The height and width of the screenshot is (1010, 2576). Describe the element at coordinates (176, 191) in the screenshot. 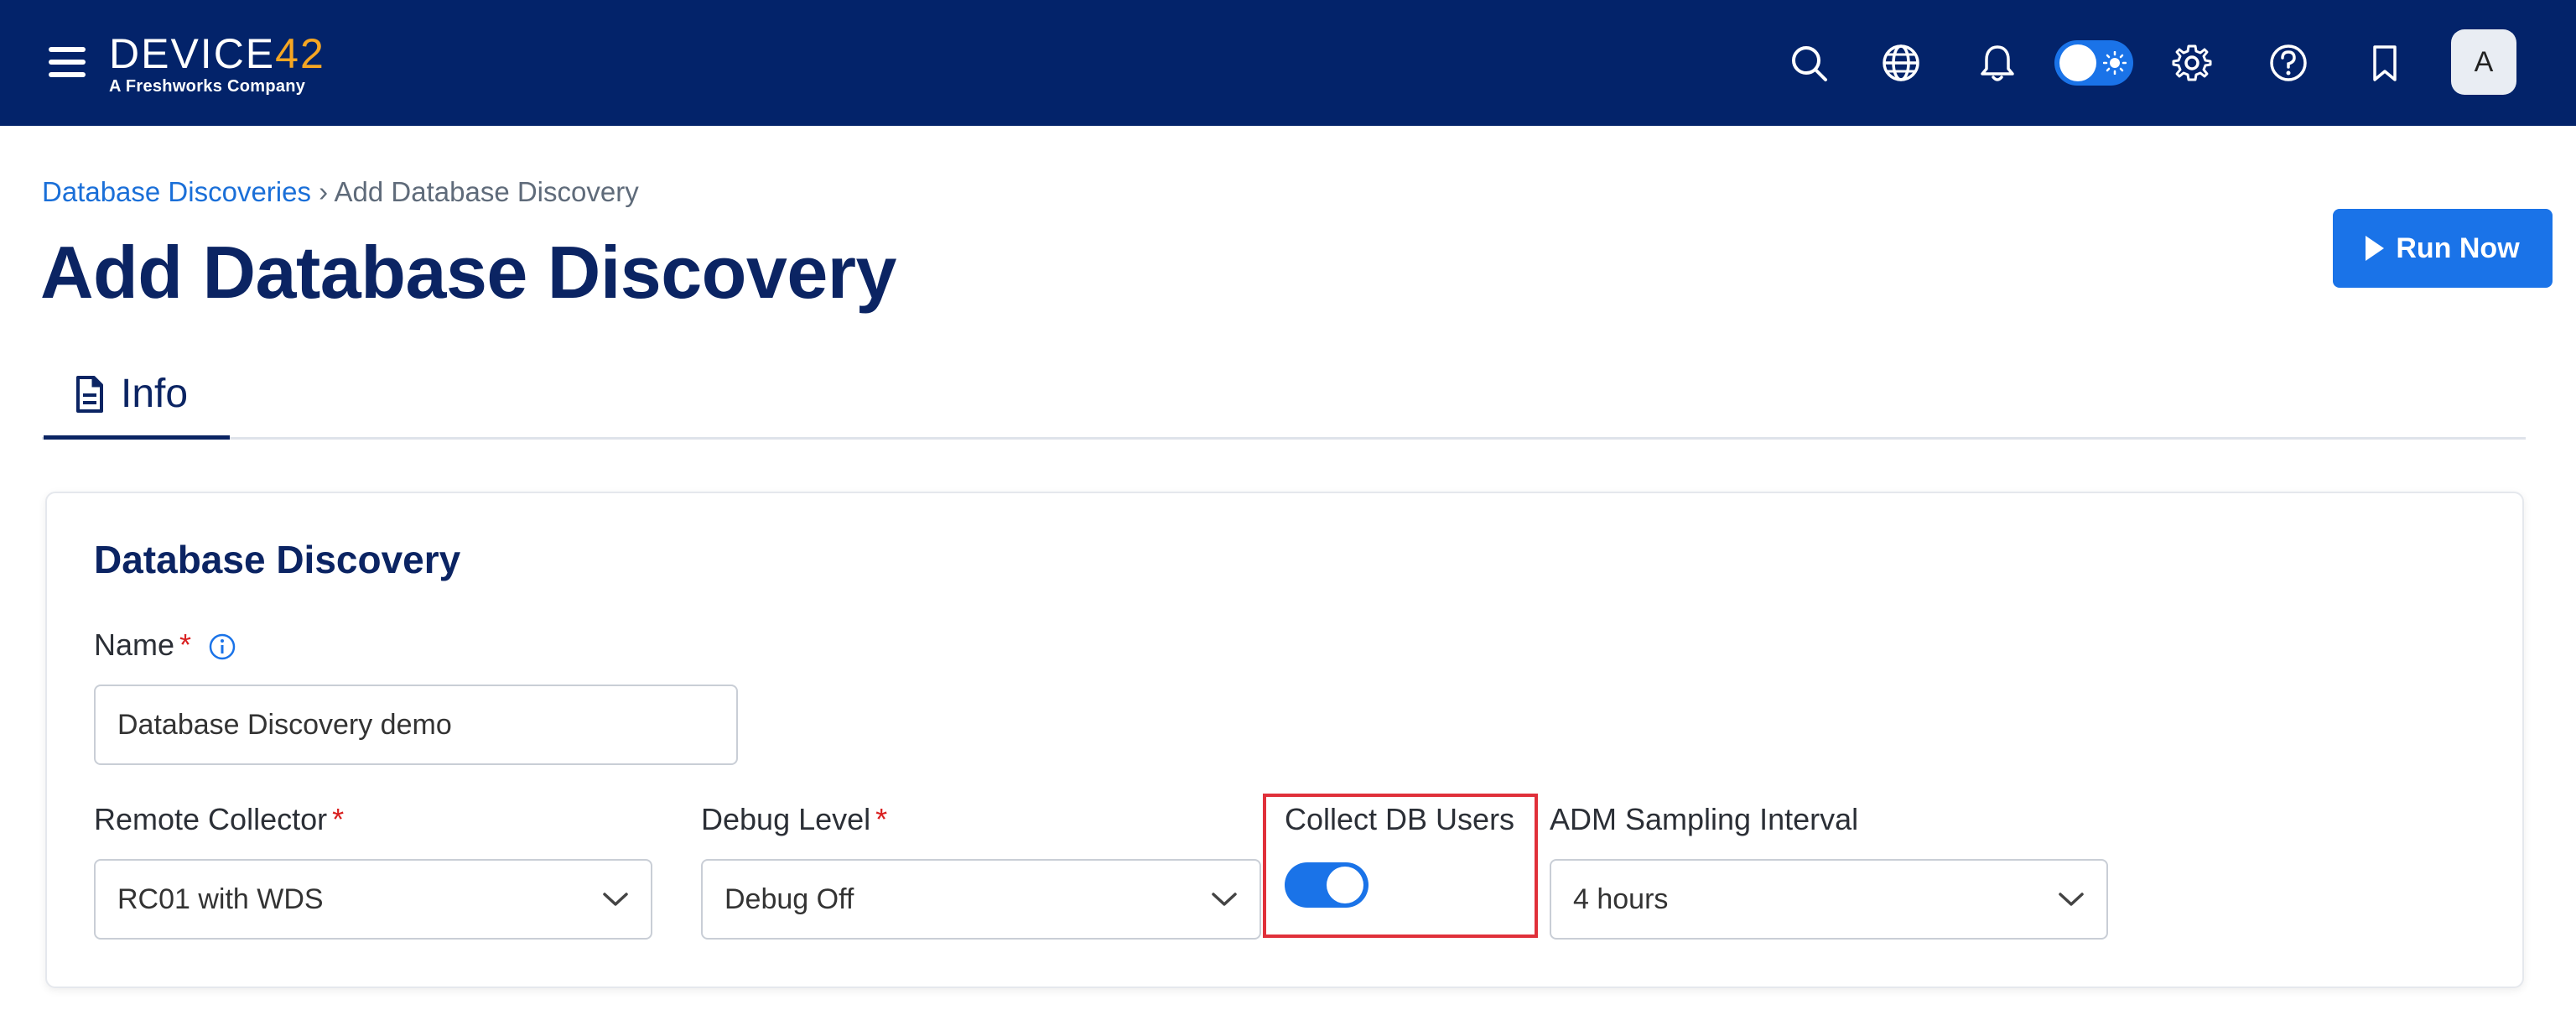

I see `breadcrumb-link-database-discoveries: Database Discoveries` at that location.